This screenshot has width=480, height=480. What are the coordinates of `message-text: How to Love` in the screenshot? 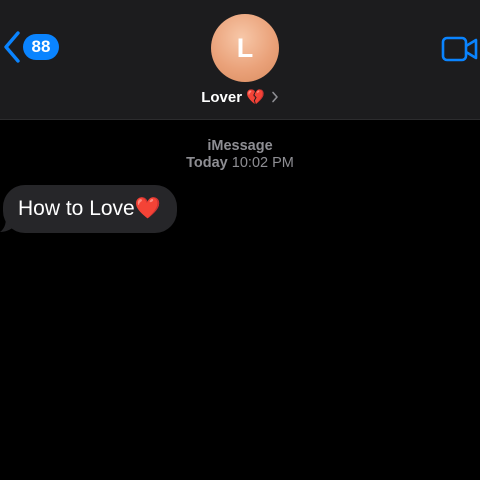 It's located at (76, 208).